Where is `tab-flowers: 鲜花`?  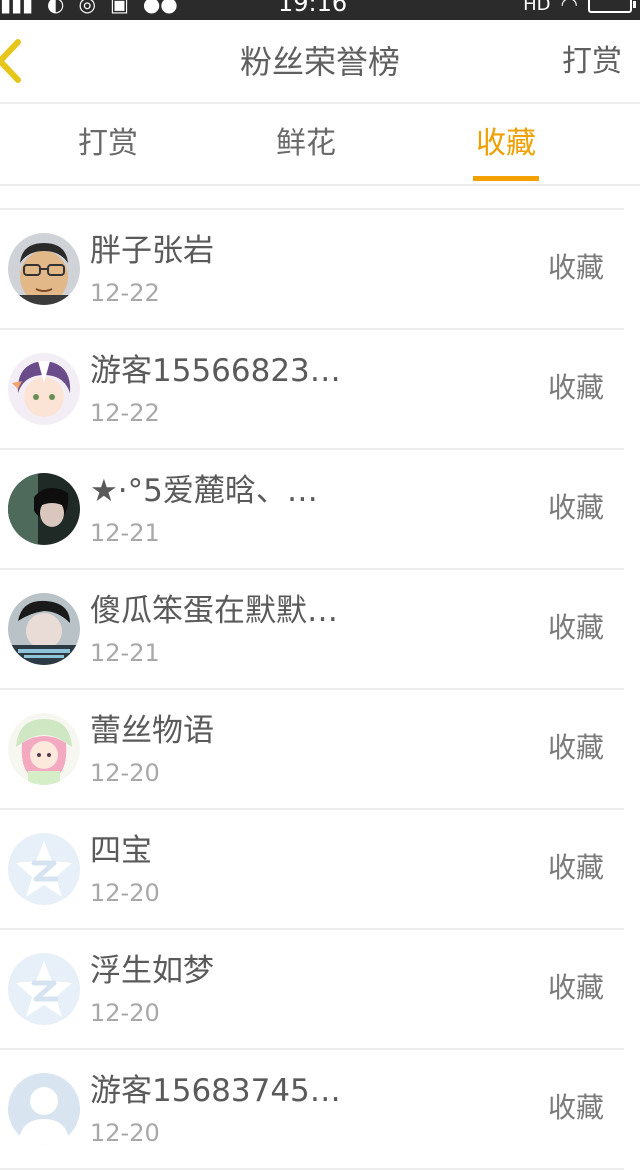 tab-flowers: 鲜花 is located at coordinates (306, 144).